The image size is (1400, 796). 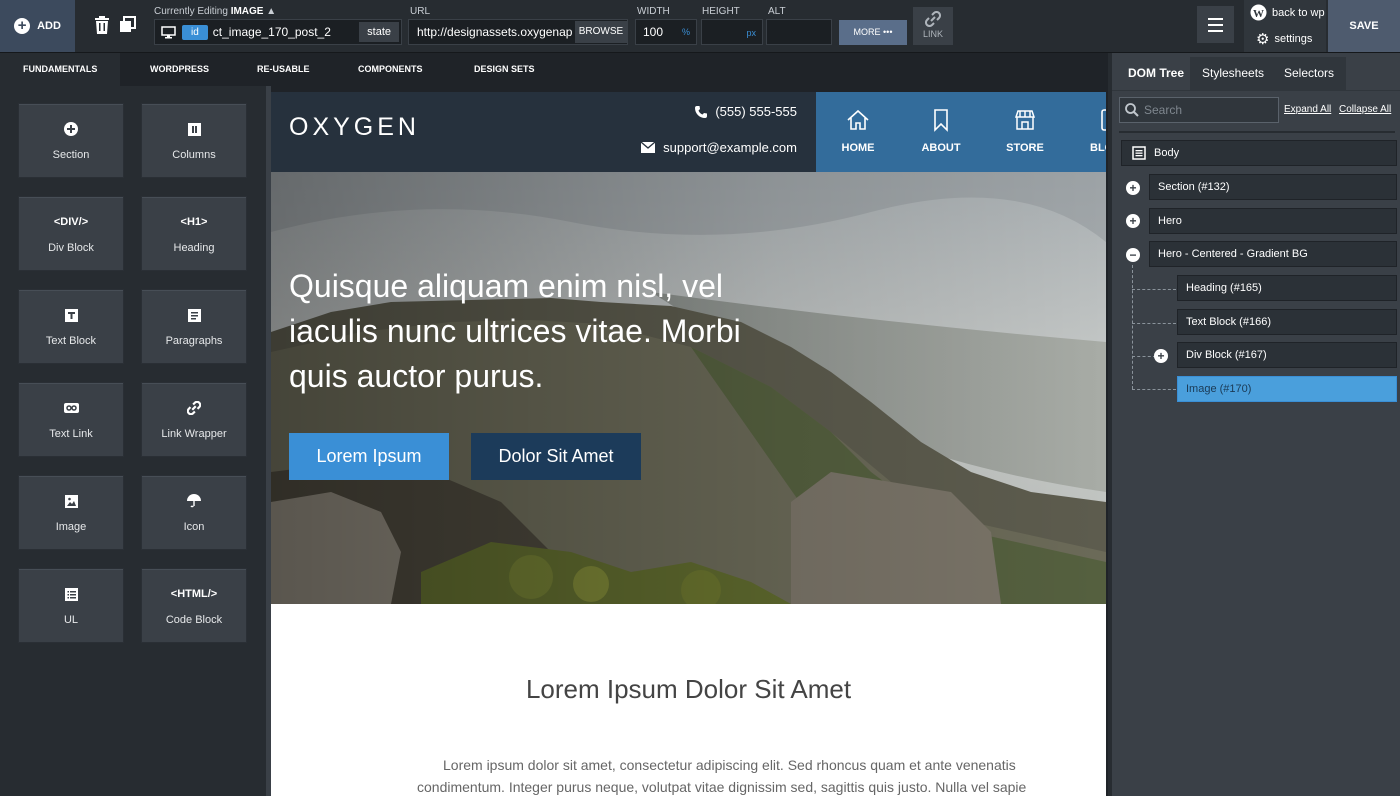 I want to click on nav-home: HOME, so click(x=858, y=132).